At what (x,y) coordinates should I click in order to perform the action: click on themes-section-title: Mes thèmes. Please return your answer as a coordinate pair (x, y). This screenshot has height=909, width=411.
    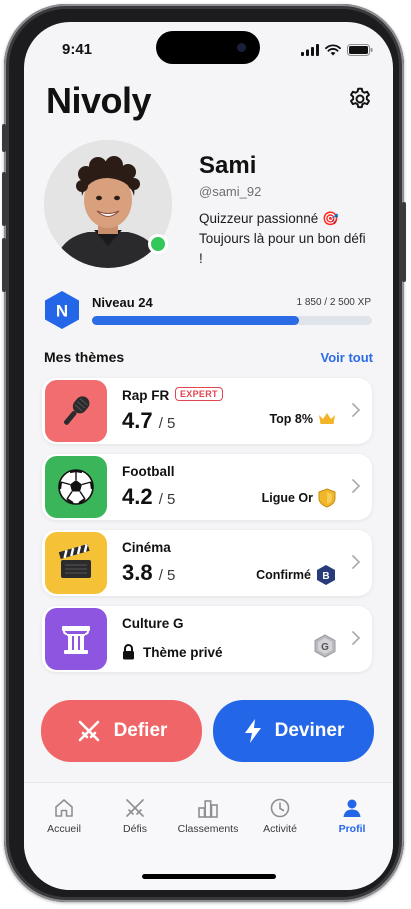
    Looking at the image, I should click on (84, 357).